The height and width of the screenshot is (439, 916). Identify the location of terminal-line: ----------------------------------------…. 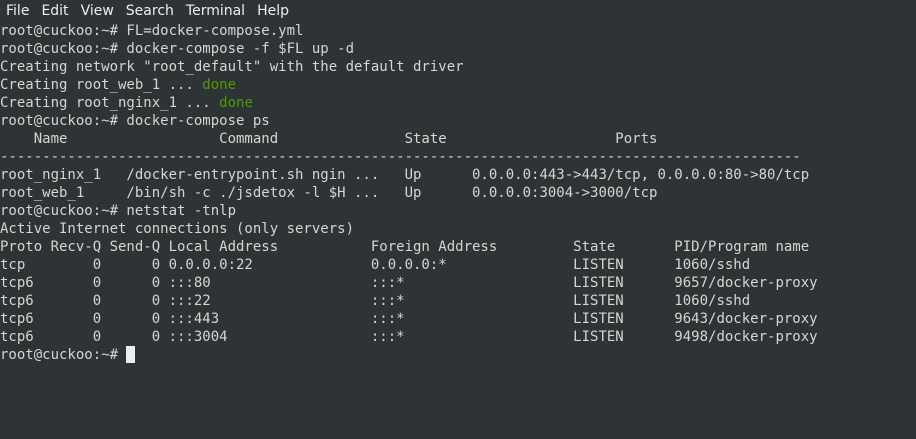
(400, 157).